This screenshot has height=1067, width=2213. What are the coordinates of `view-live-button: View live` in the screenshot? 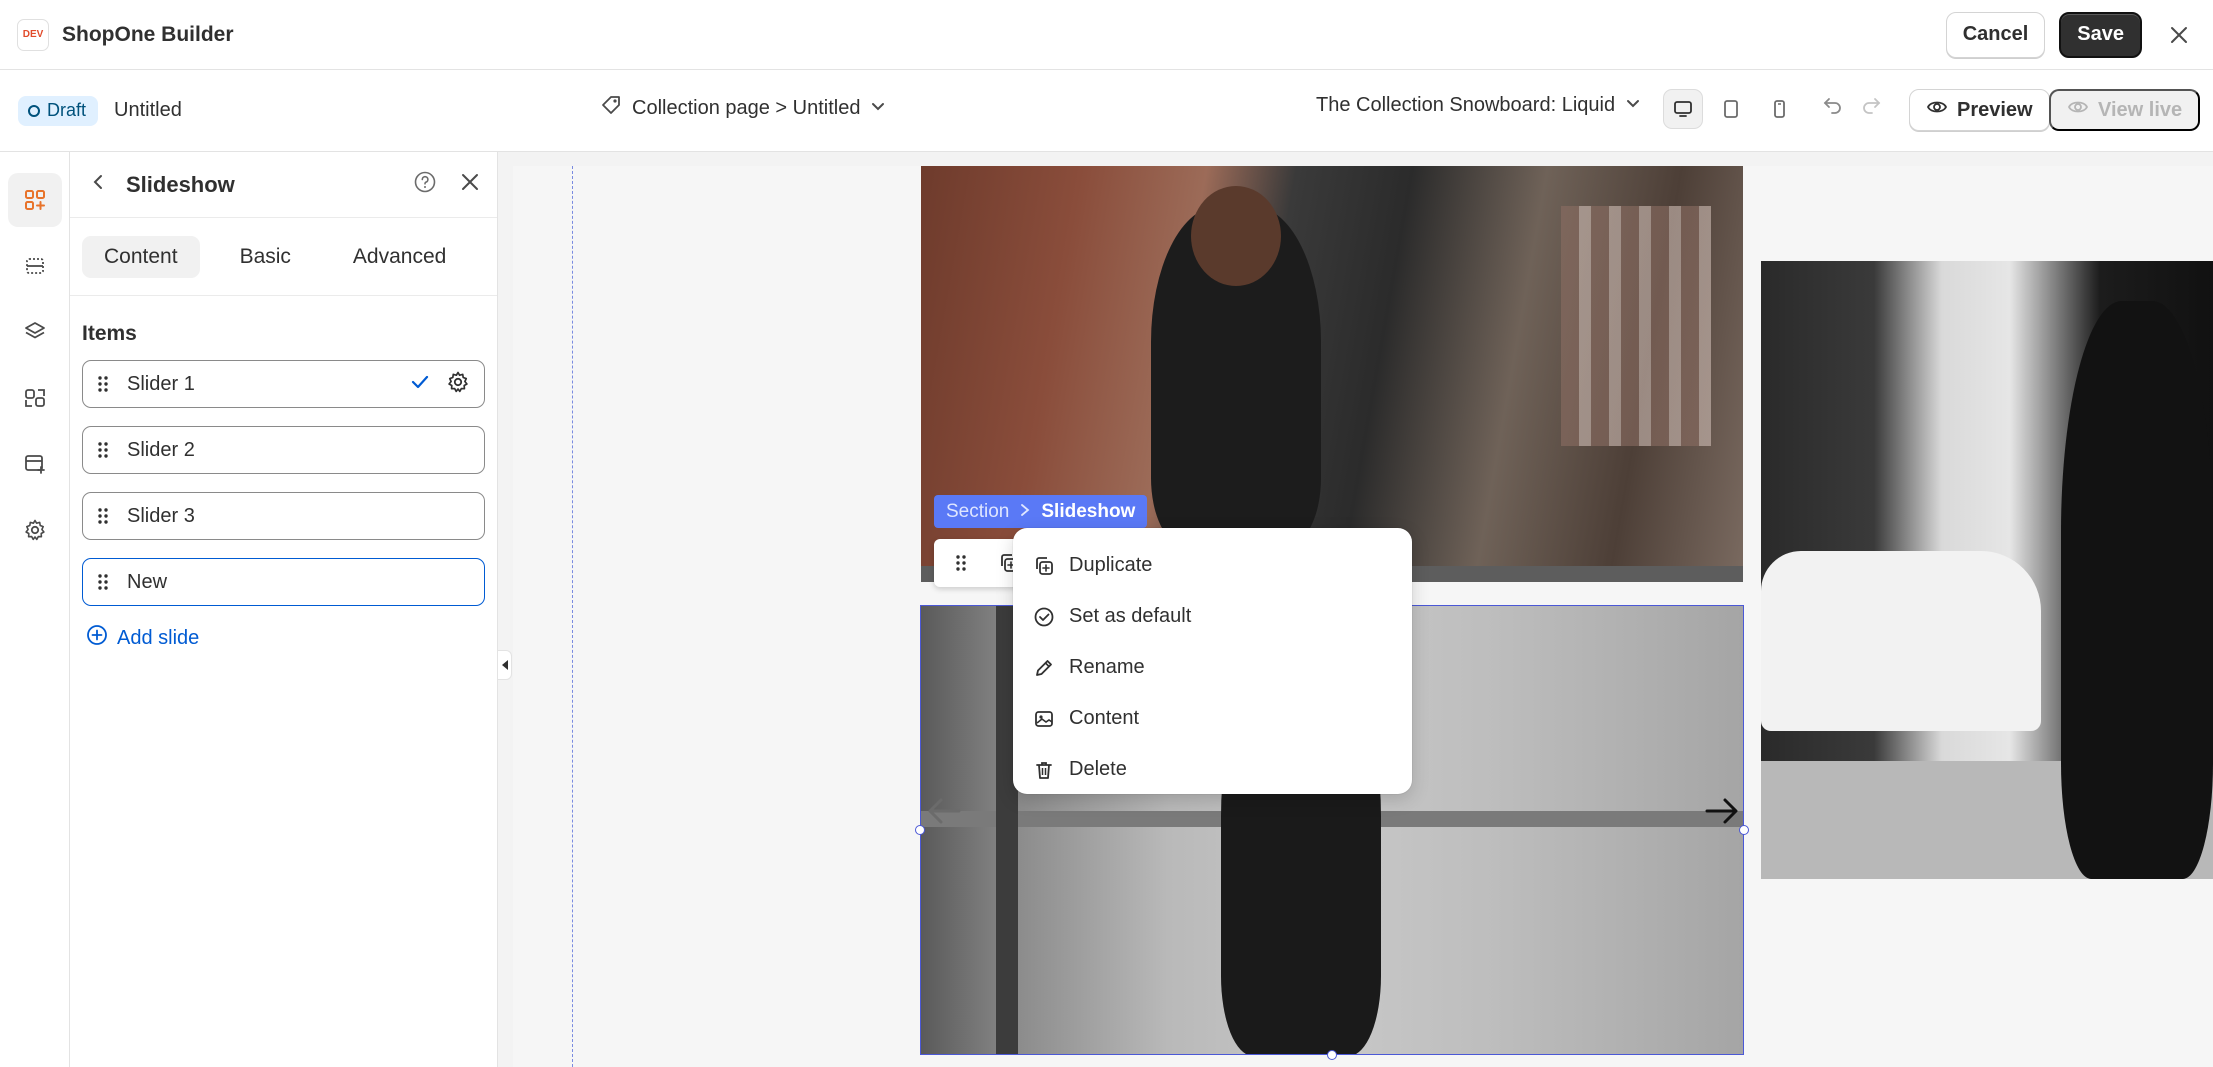 It's located at (2125, 110).